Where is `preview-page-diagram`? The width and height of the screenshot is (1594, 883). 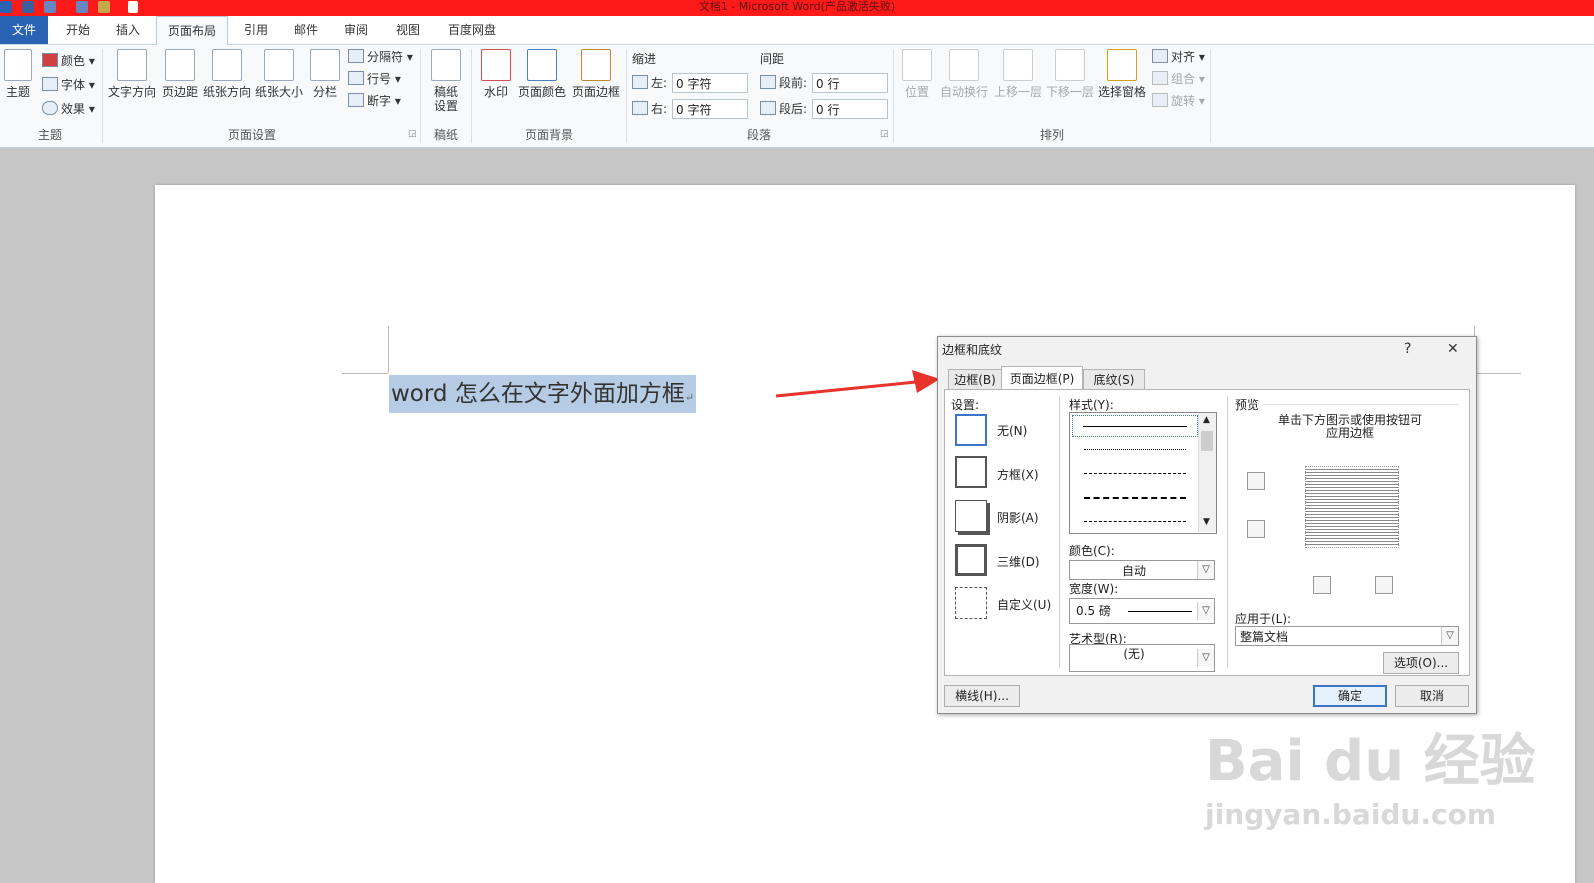
preview-page-diagram is located at coordinates (1352, 507).